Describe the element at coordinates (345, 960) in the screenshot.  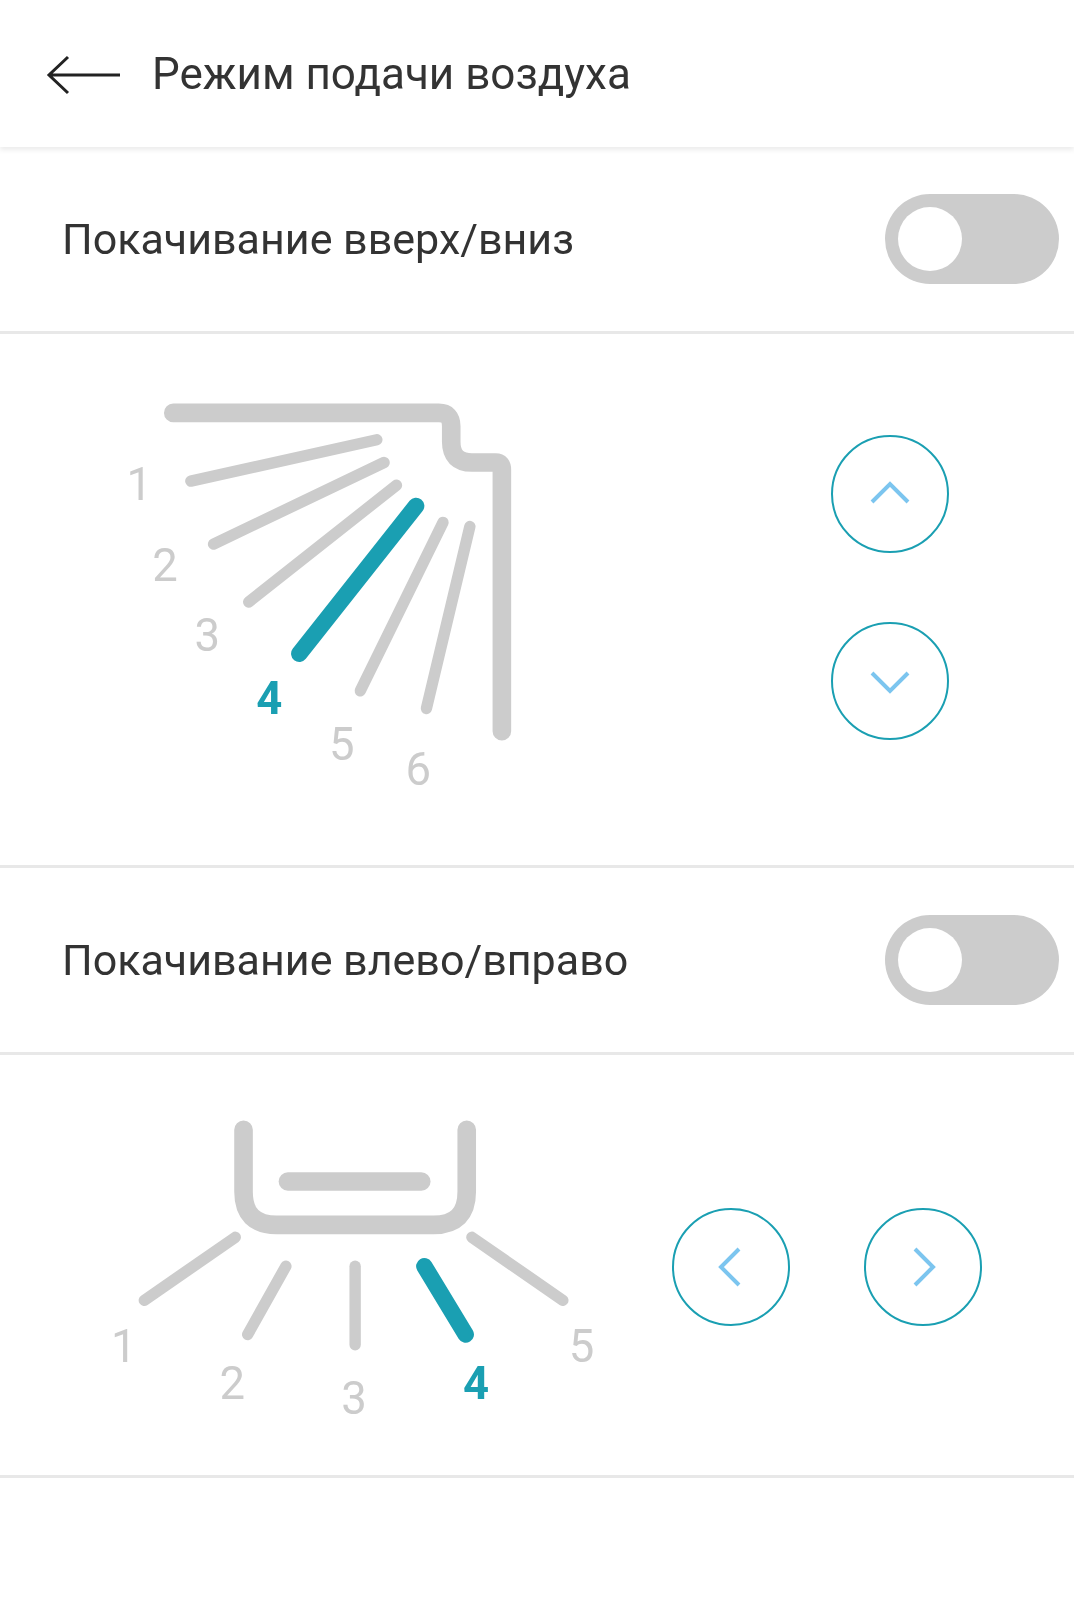
I see `setting-label: Покачивание влево/вправо` at that location.